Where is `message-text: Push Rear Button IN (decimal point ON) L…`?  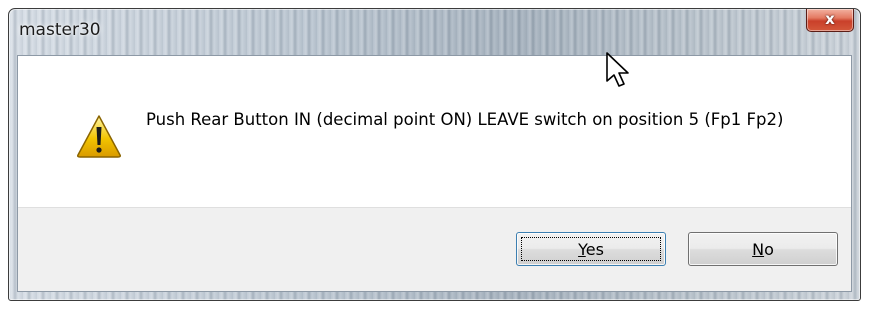
message-text: Push Rear Button IN (decimal point ON) L… is located at coordinates (465, 119).